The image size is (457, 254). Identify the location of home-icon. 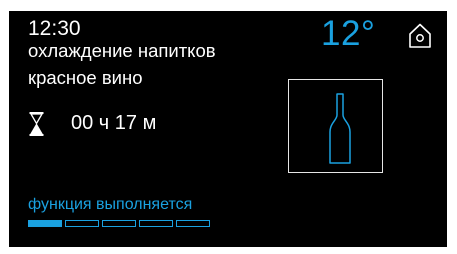
(420, 36).